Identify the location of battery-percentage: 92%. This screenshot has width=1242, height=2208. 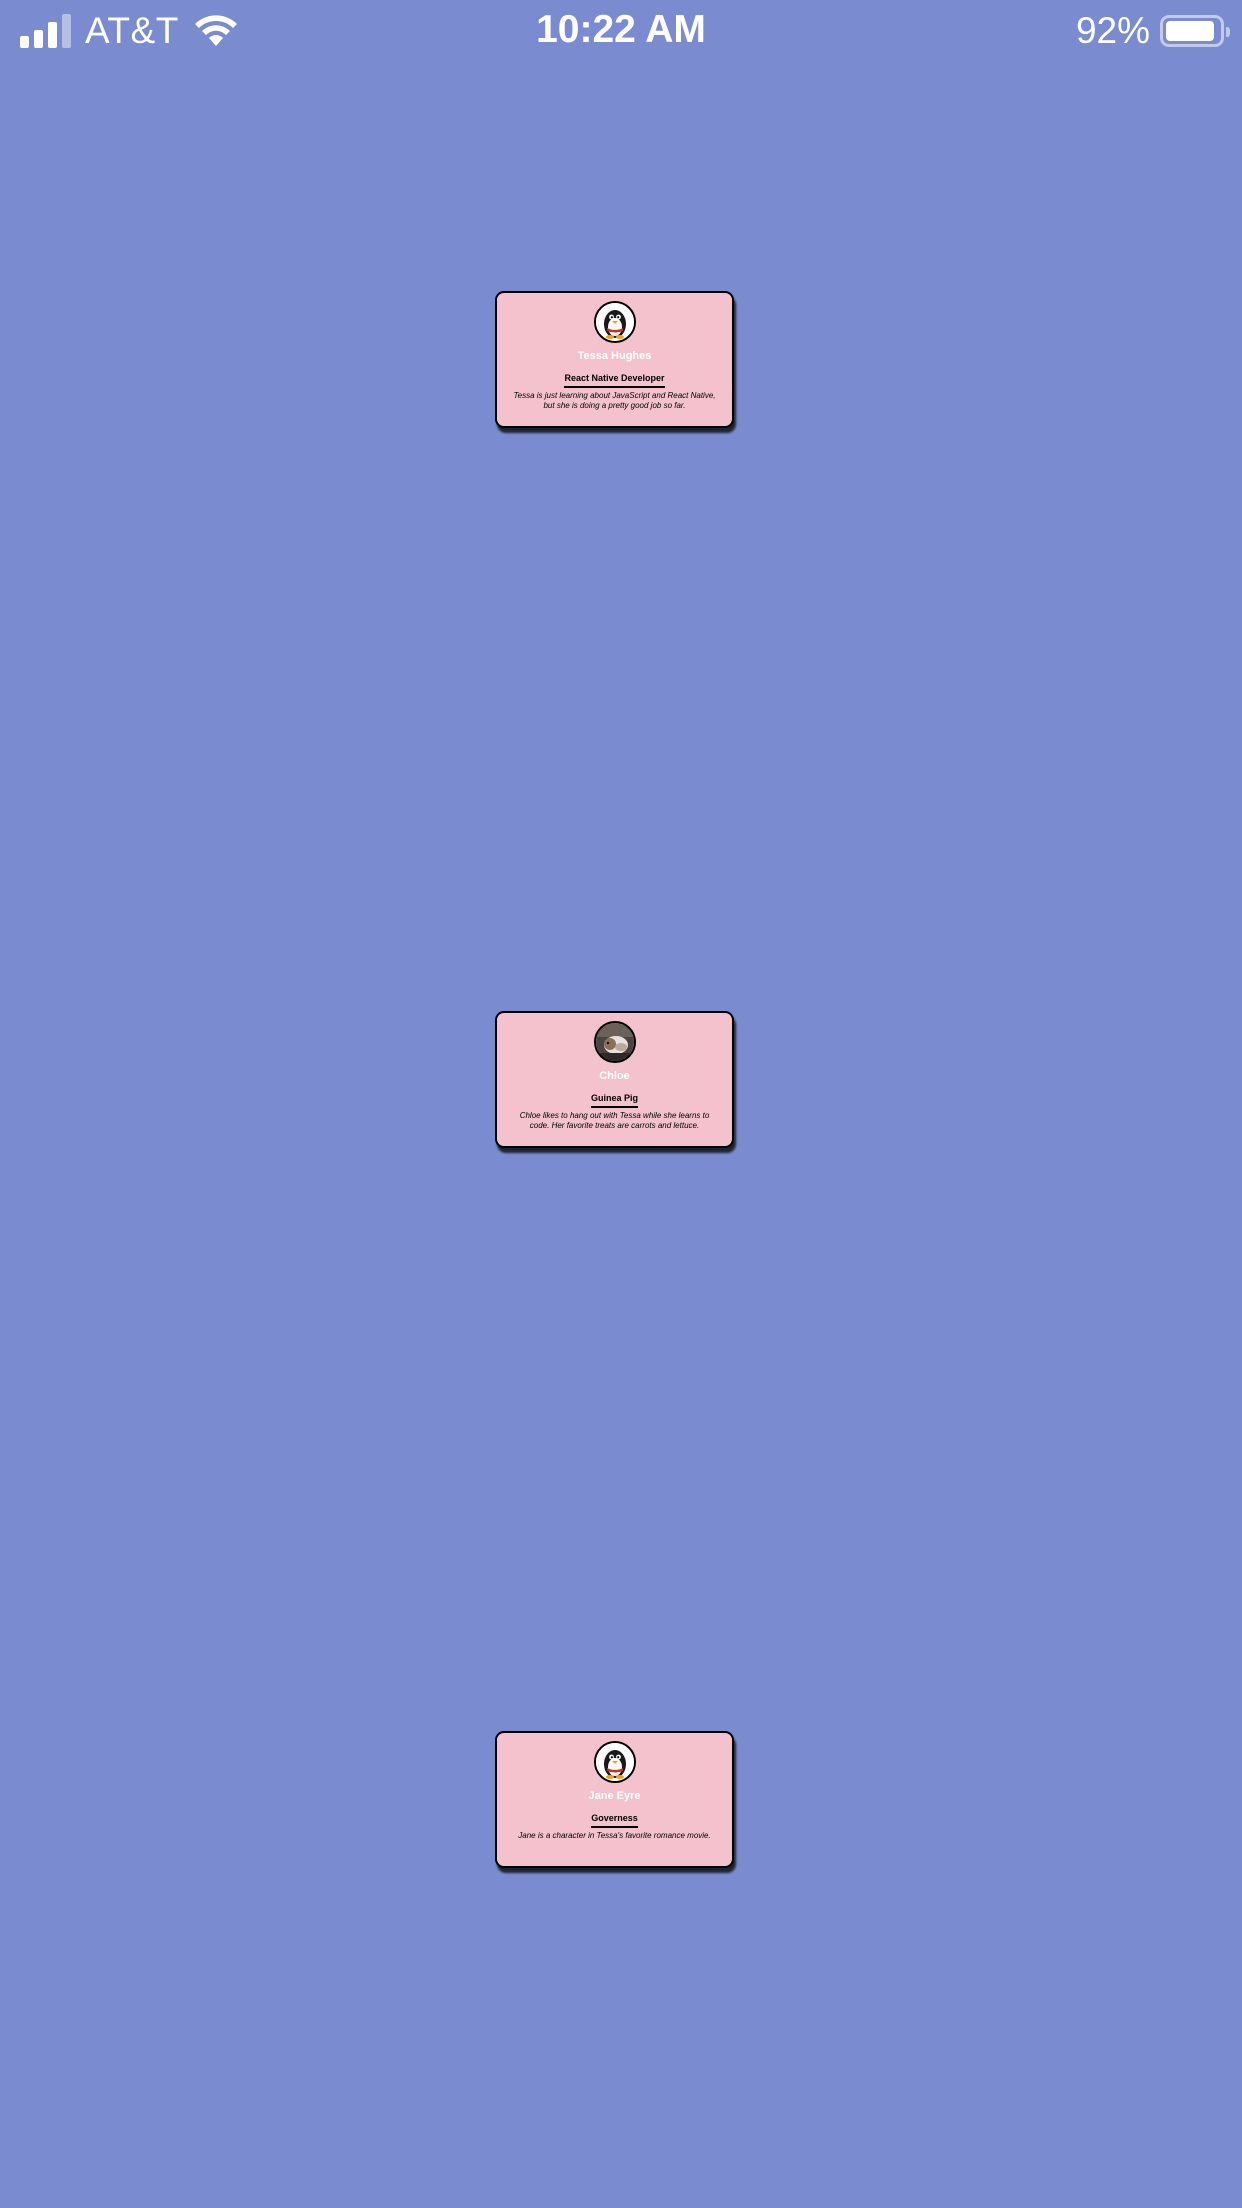
(1112, 30).